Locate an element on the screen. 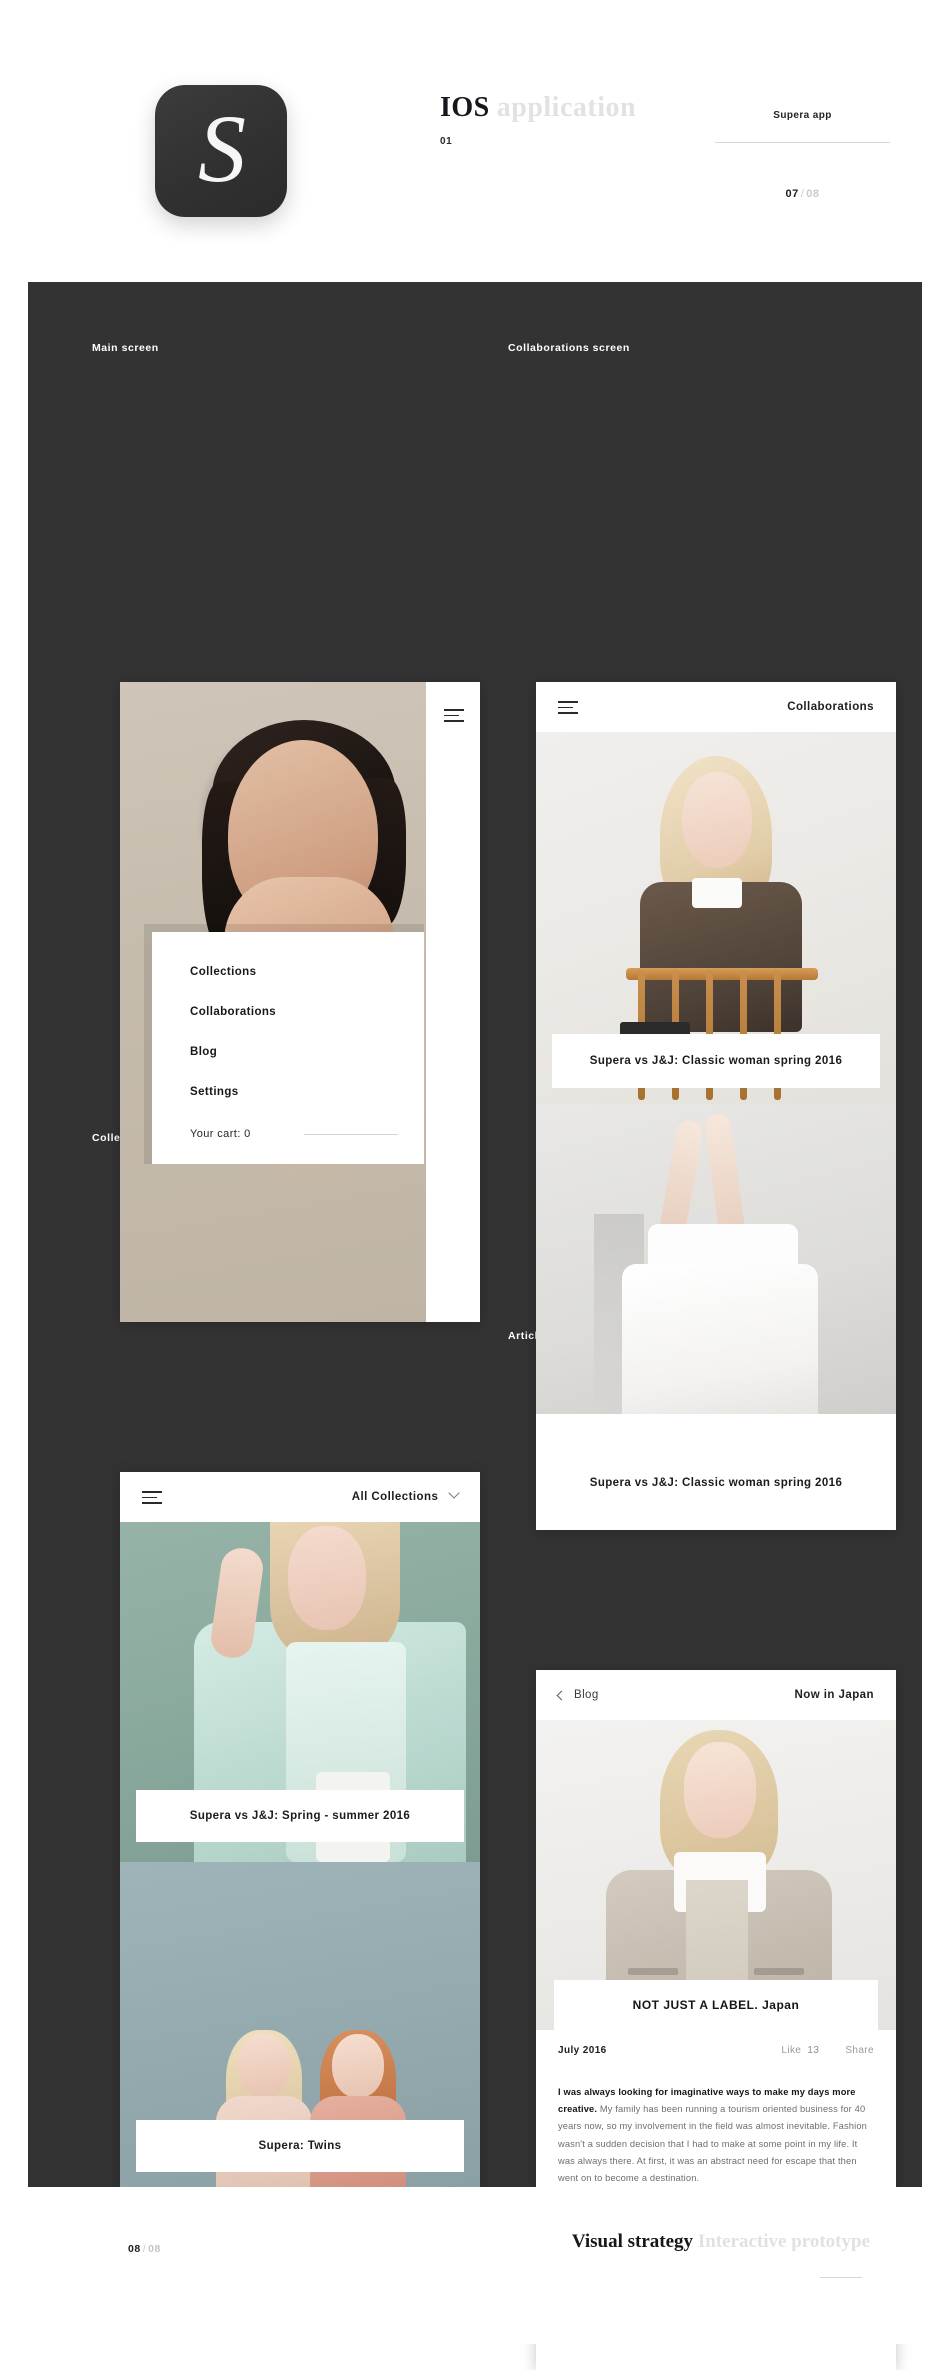 Image resolution: width=950 pixels, height=2370 pixels. hero-pocket-right-shape is located at coordinates (779, 1971).